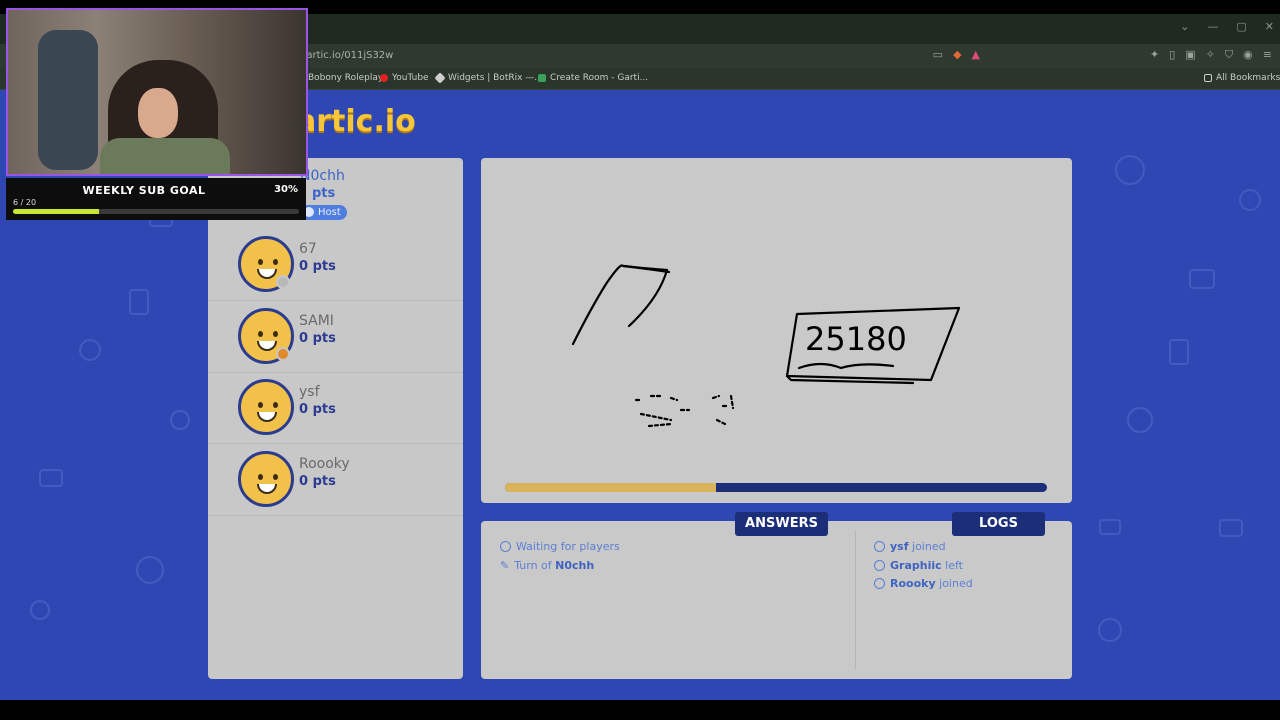  Describe the element at coordinates (856, 339) in the screenshot. I see `drawing-number: 25180` at that location.